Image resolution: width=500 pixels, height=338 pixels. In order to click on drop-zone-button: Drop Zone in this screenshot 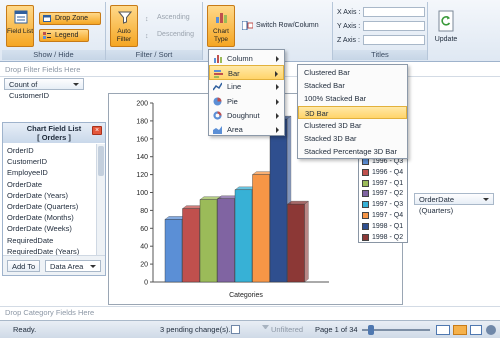, I will do `click(70, 18)`.